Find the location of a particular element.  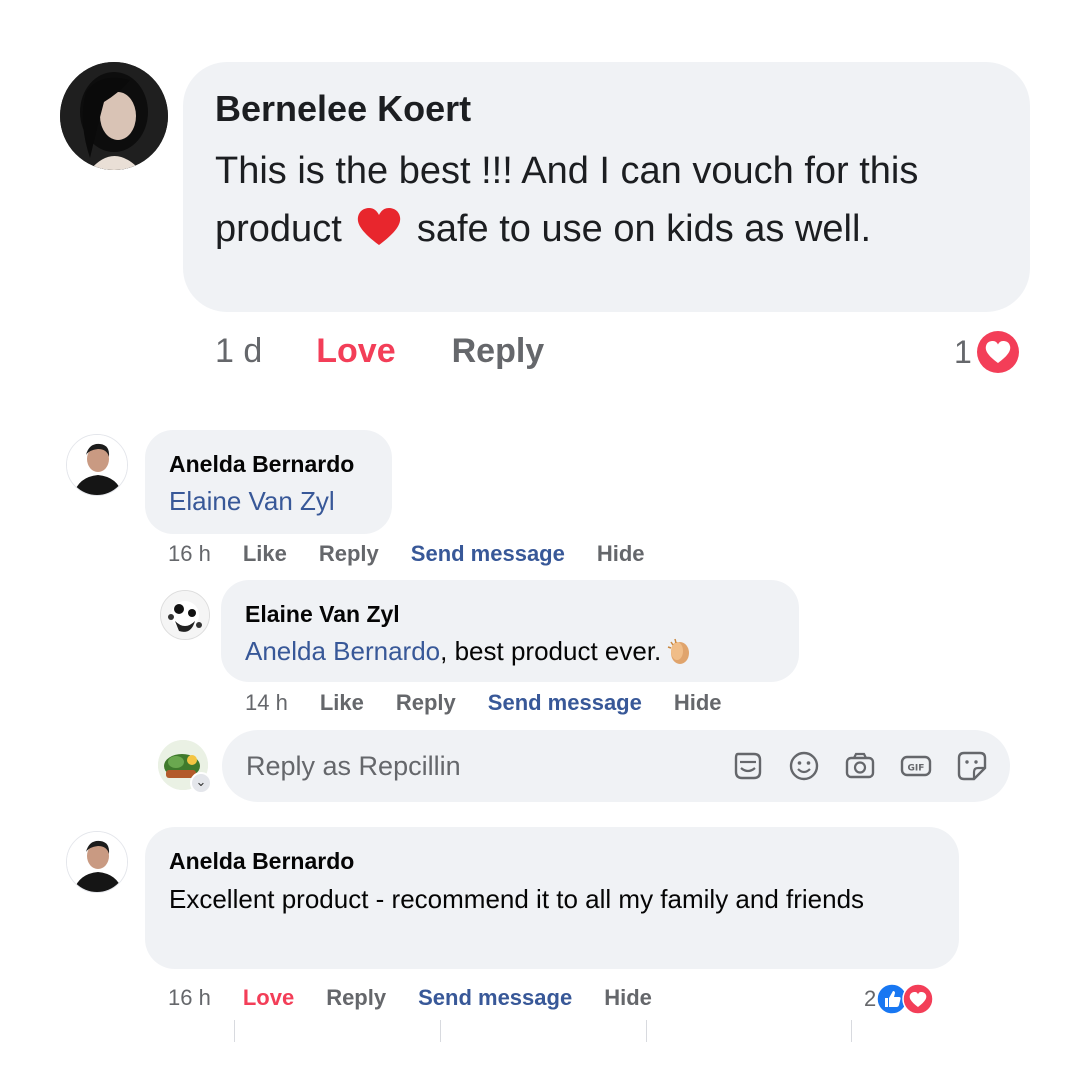

sticker-icon is located at coordinates (972, 766).